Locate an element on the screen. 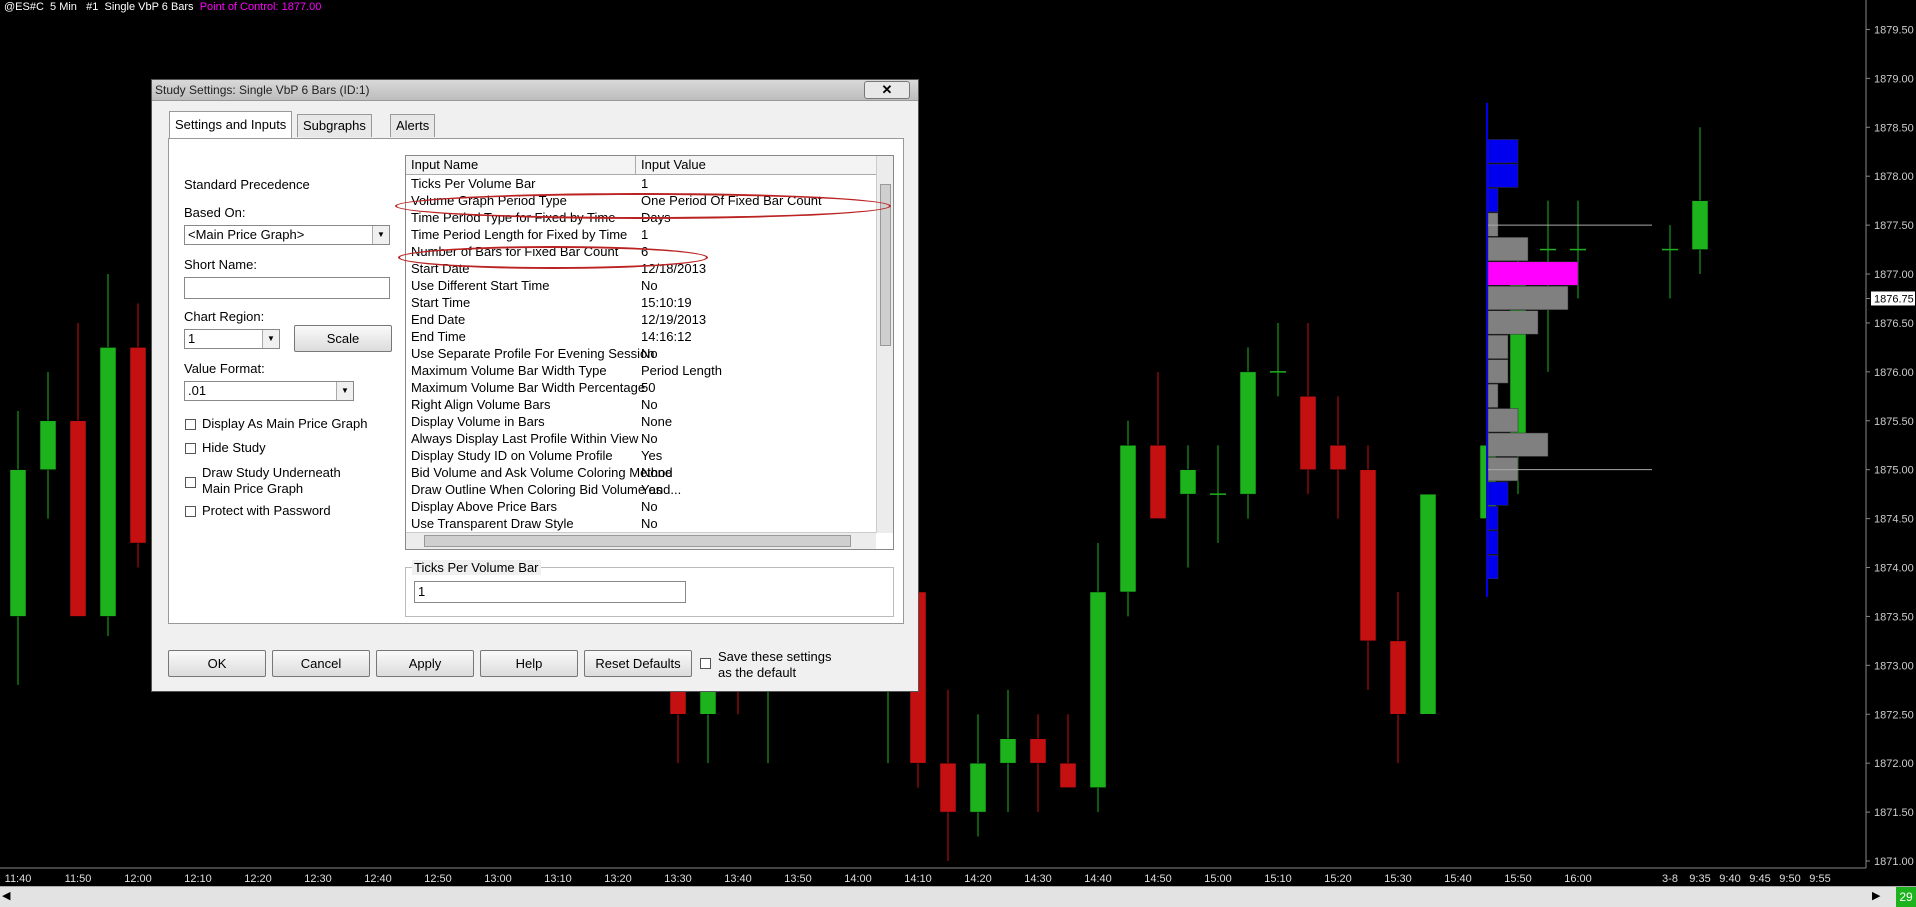 The width and height of the screenshot is (1916, 907). grid-row: End Date 12/19/2013 is located at coordinates (641, 319).